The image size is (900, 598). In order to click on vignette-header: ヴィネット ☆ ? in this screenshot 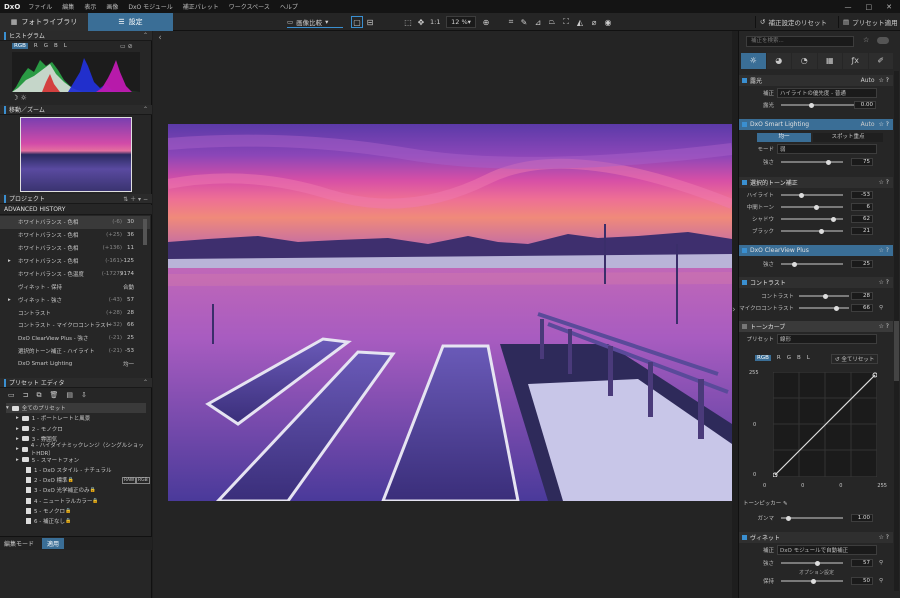, I will do `click(816, 537)`.